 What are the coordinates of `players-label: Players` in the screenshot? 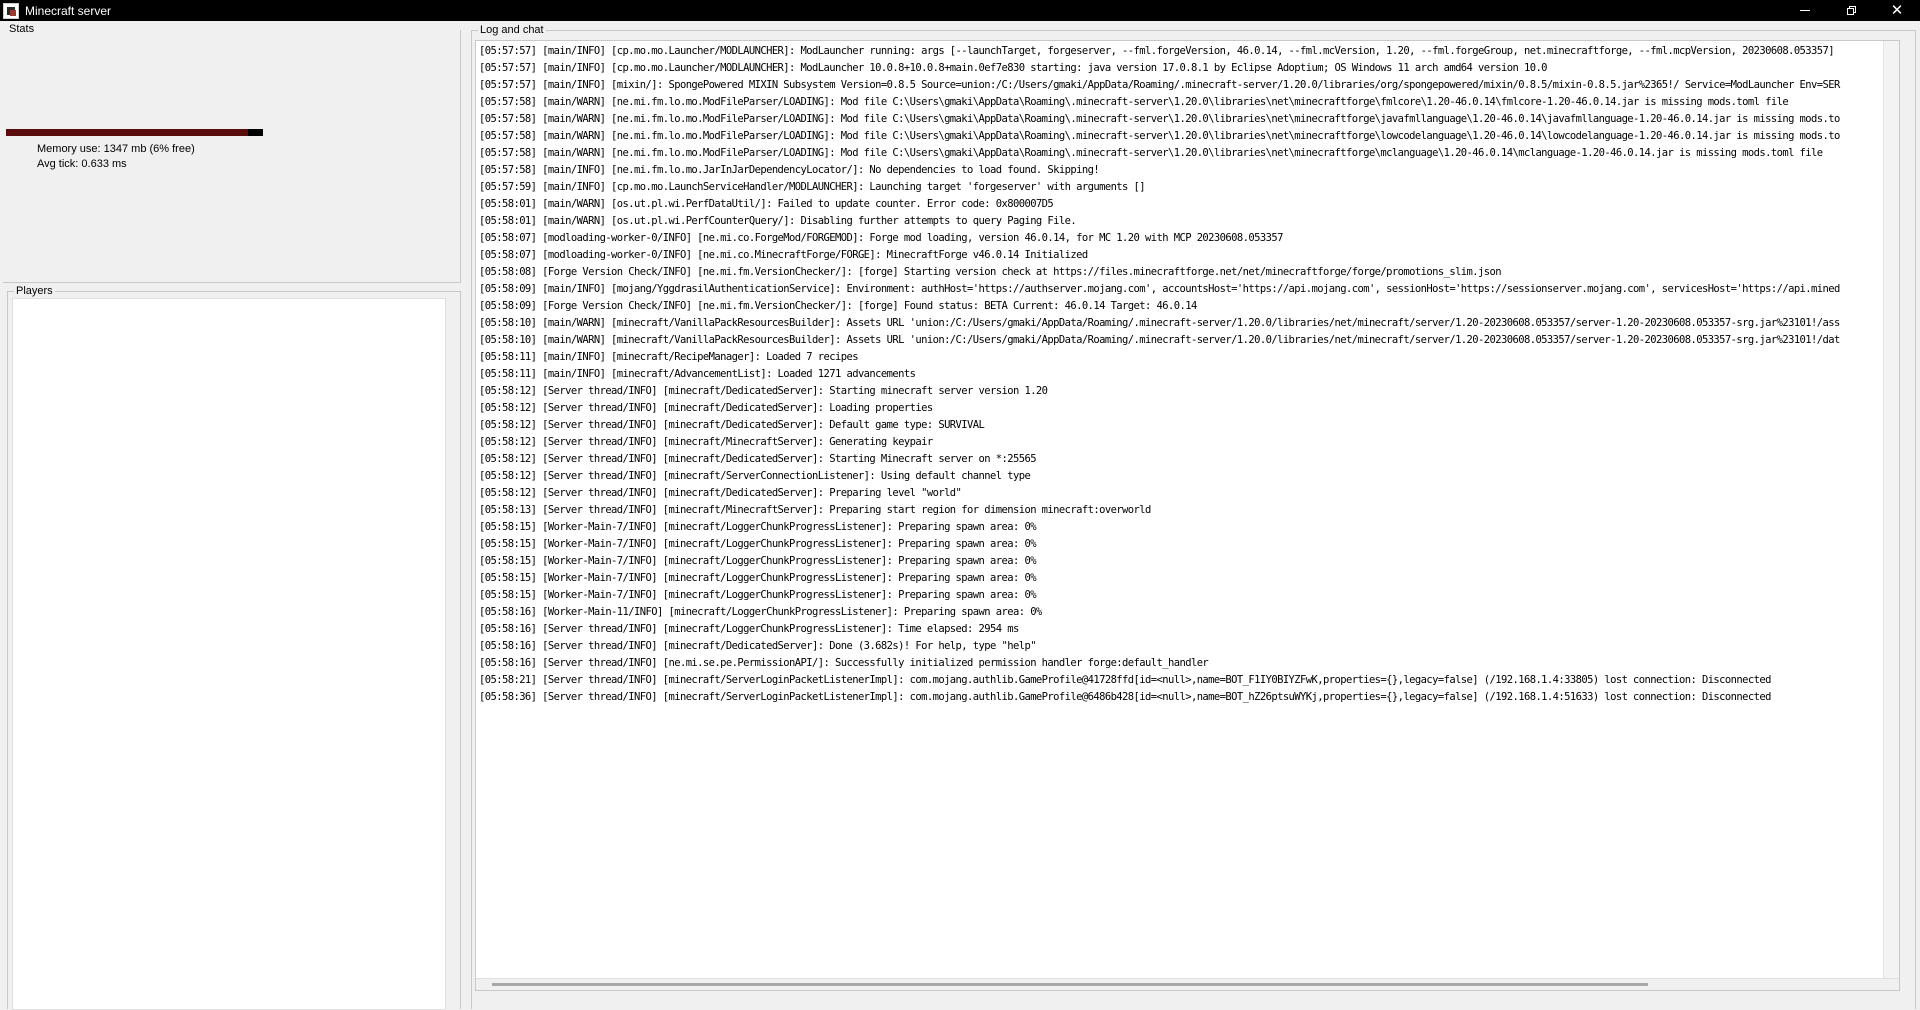 It's located at (34, 291).